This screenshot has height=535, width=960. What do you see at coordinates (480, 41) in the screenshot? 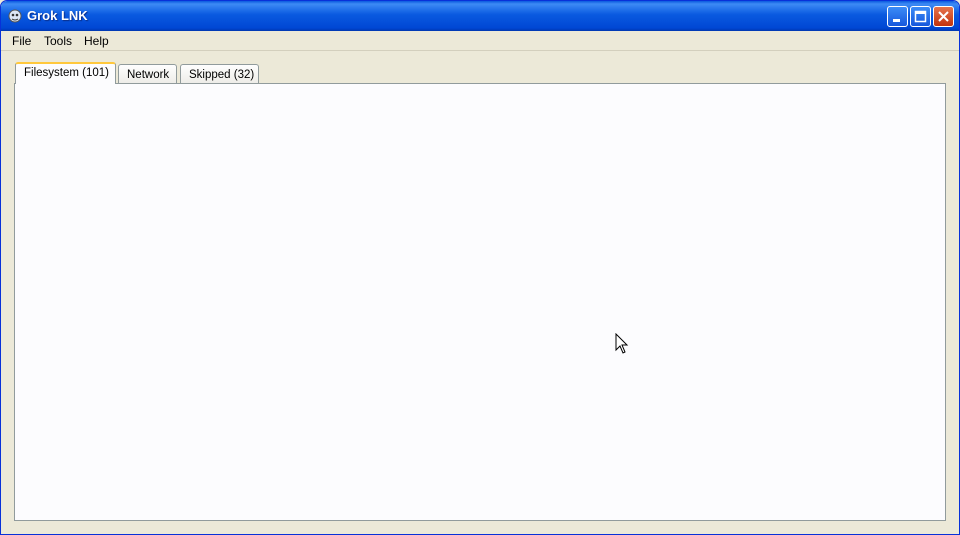
I see `menu-bar: File Tools Help` at bounding box center [480, 41].